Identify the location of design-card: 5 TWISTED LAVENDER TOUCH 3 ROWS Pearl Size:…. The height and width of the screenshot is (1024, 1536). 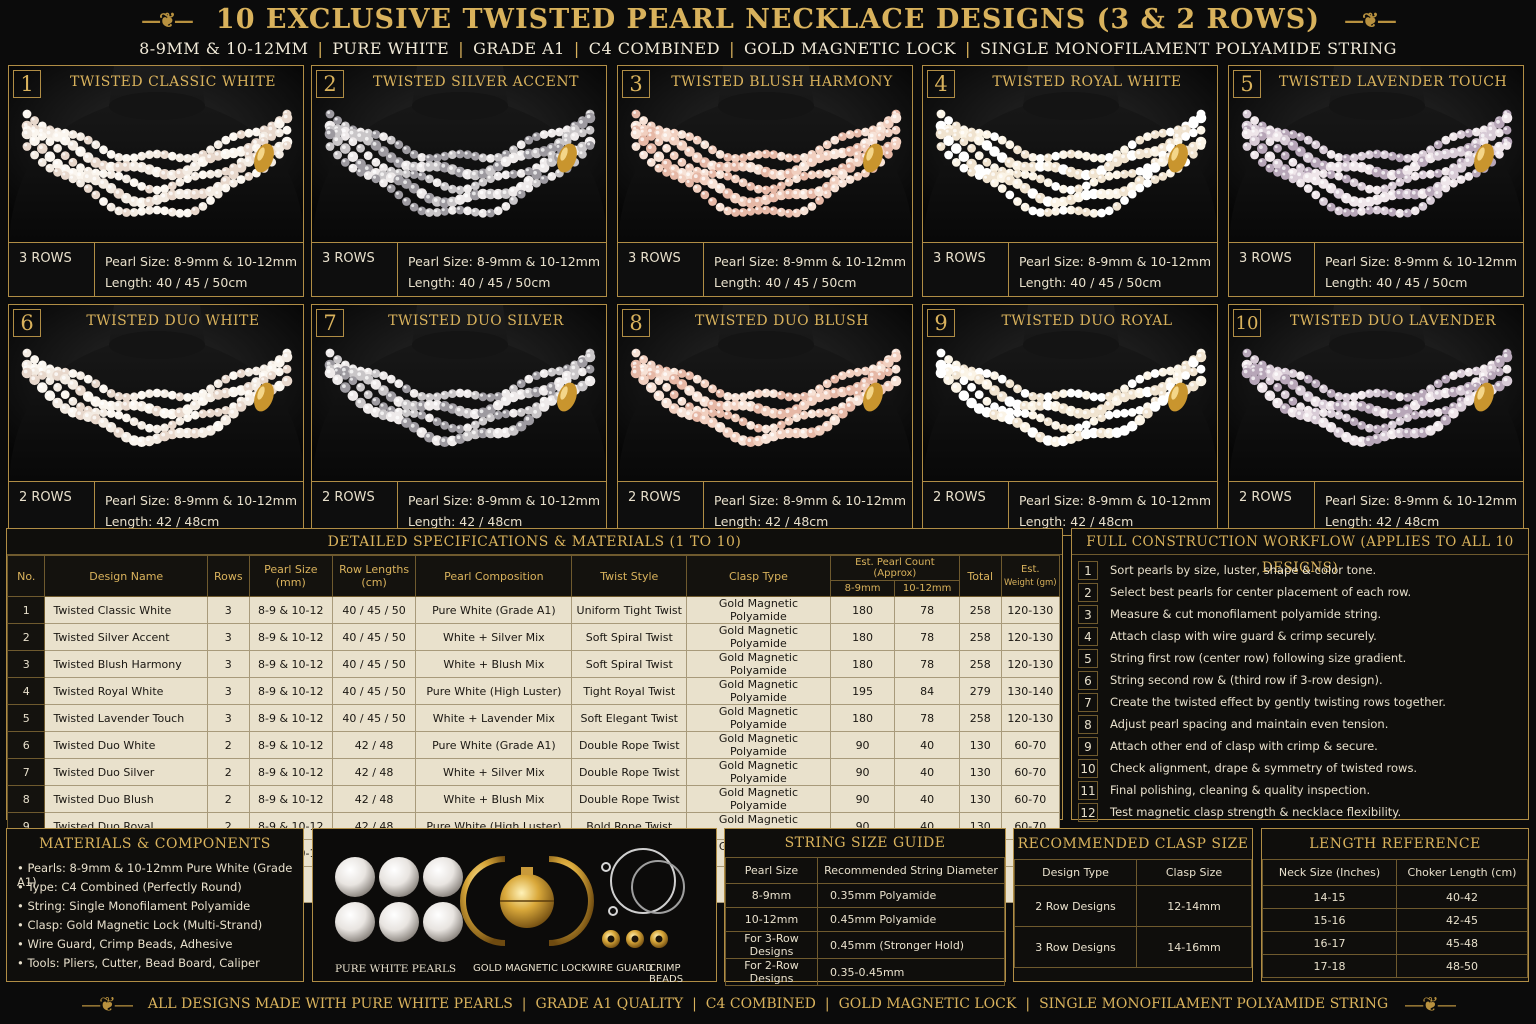
(1376, 181).